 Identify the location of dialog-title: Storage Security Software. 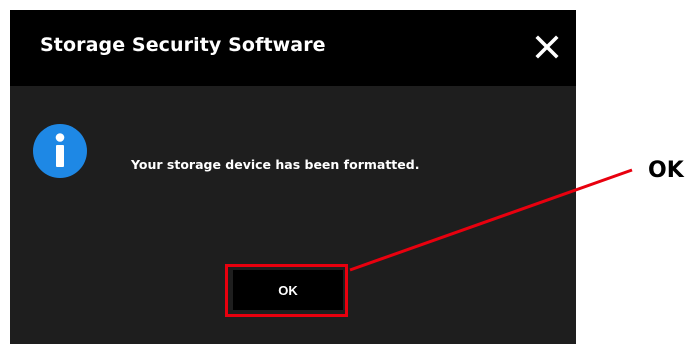
(183, 45).